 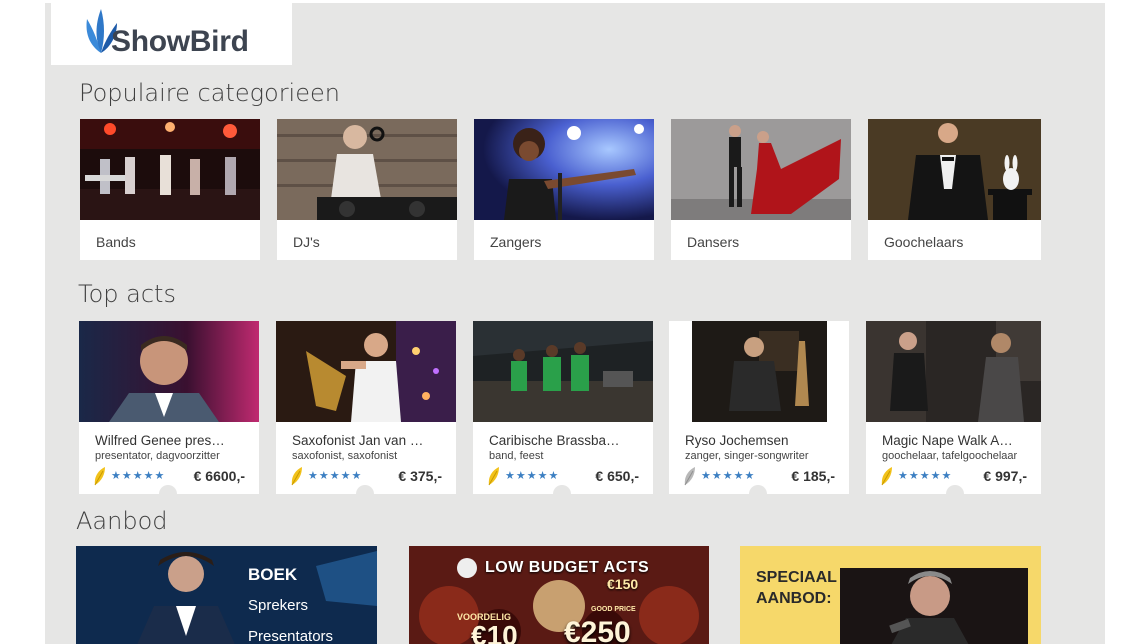 I want to click on category-label: Goochelaars, so click(x=924, y=242).